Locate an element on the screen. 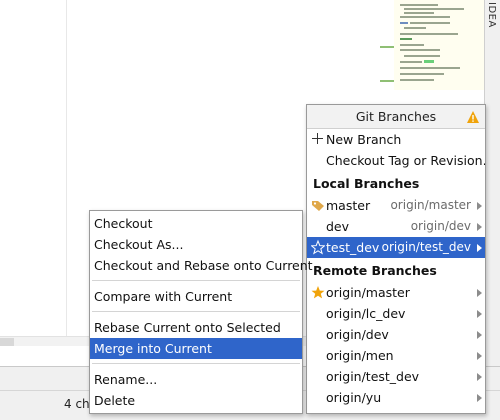 The height and width of the screenshot is (420, 500). warning-icon is located at coordinates (473, 117).